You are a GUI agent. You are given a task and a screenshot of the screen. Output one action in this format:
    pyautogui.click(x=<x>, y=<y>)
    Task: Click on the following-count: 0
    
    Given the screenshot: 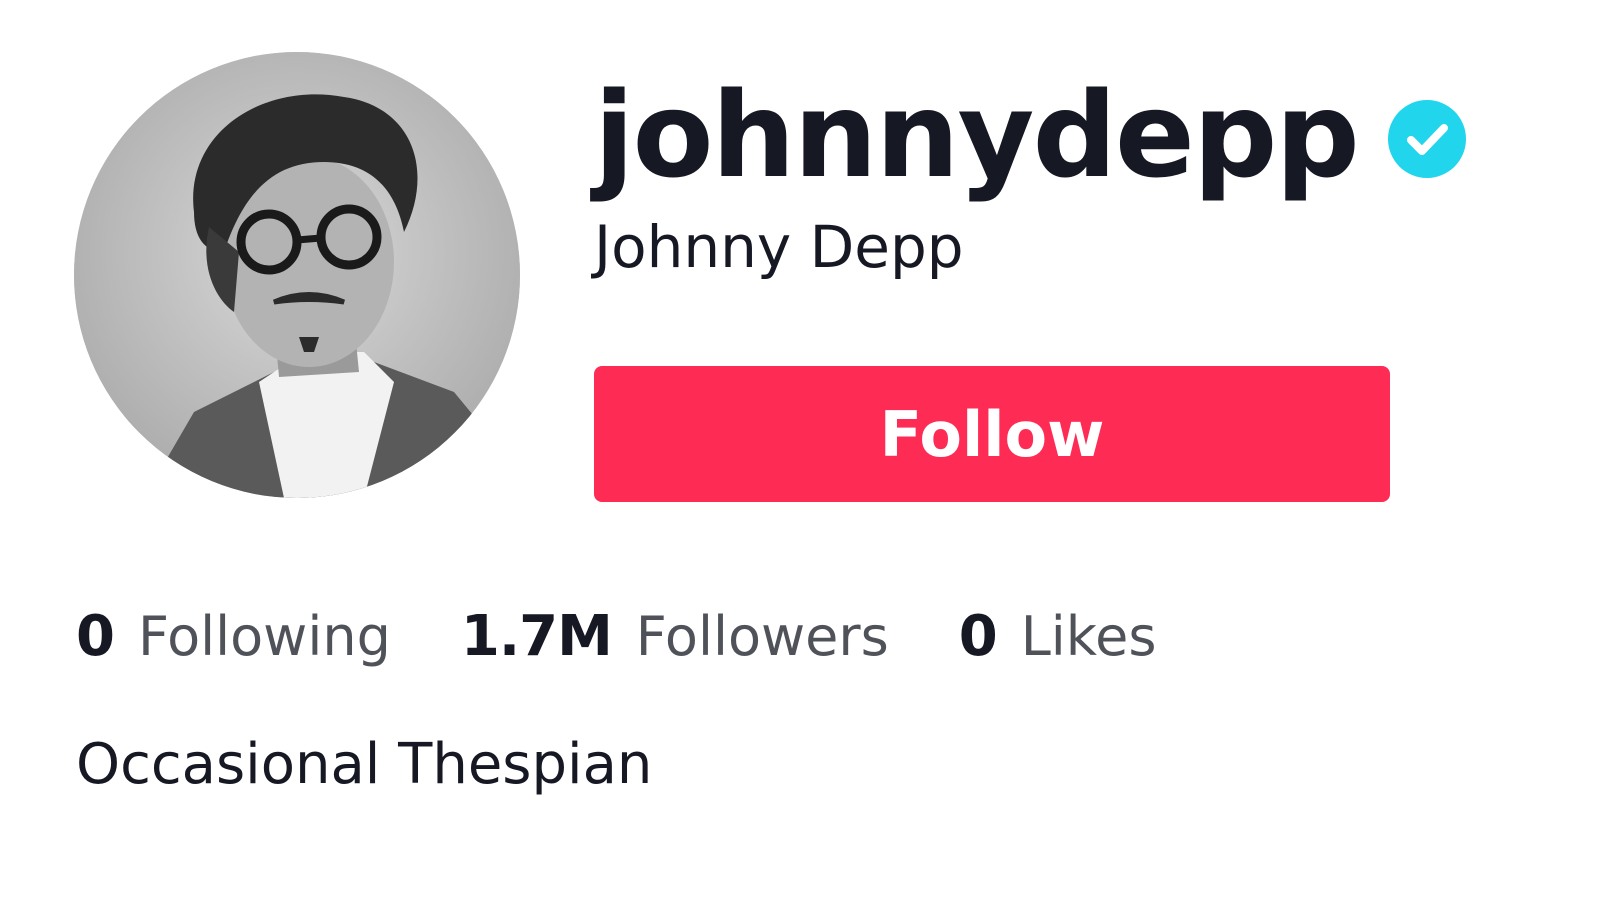 What is the action you would take?
    pyautogui.click(x=95, y=636)
    